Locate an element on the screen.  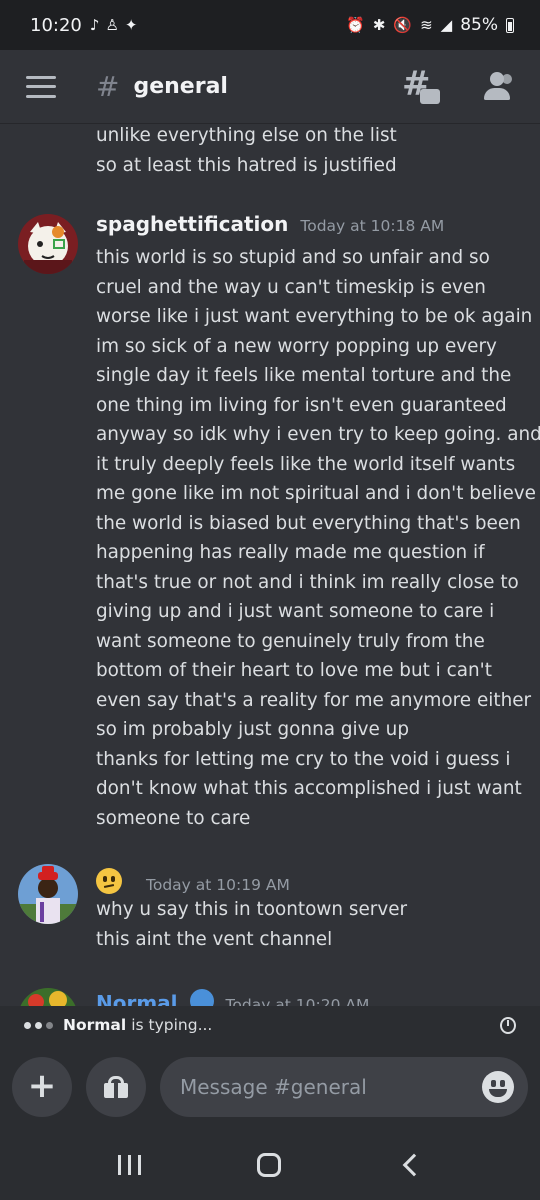
signal-icon: ◢ is located at coordinates (446, 25).